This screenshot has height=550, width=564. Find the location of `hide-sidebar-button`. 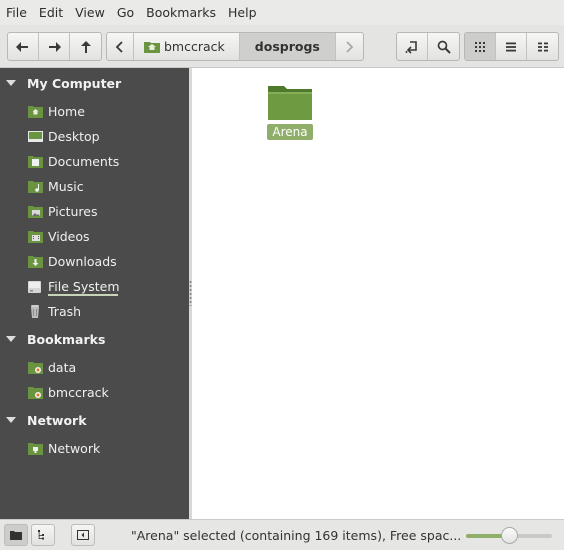

hide-sidebar-button is located at coordinates (83, 535).